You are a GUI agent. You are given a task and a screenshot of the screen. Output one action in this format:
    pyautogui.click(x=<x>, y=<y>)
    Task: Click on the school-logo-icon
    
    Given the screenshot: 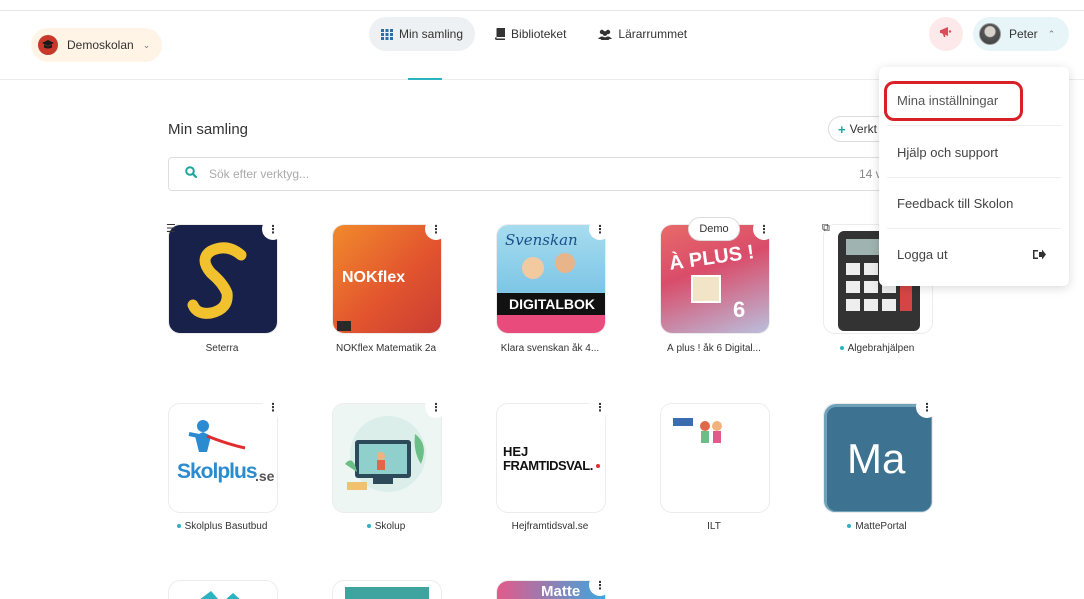 What is the action you would take?
    pyautogui.click(x=48, y=45)
    